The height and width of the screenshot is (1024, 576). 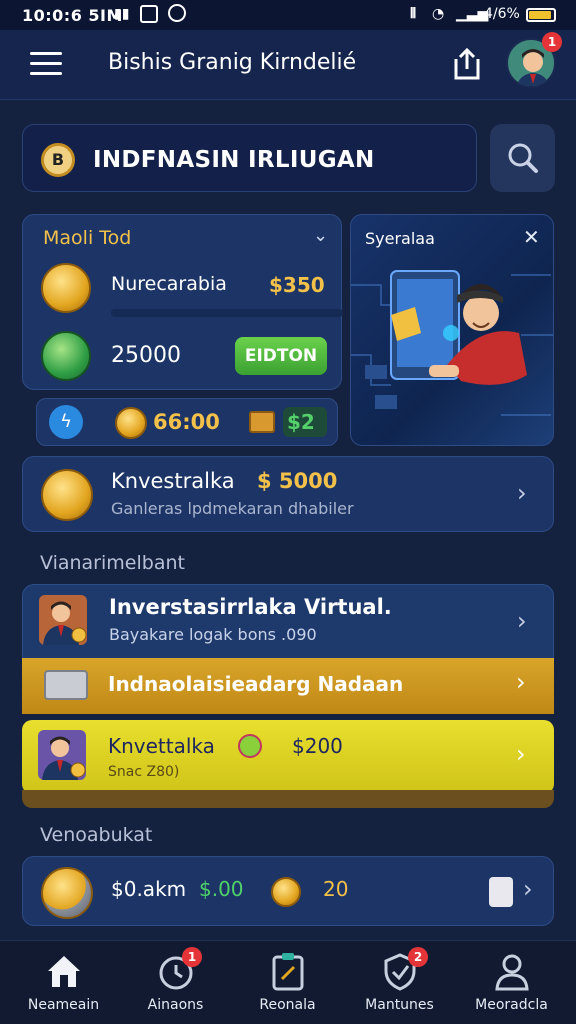 I want to click on stats-cash: $2, so click(x=305, y=422).